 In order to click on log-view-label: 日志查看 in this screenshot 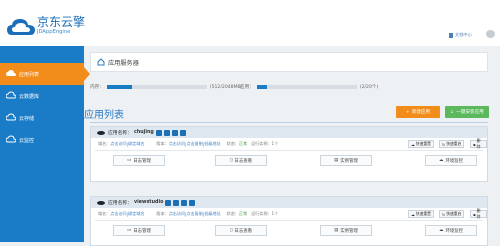, I will do `click(243, 231)`.